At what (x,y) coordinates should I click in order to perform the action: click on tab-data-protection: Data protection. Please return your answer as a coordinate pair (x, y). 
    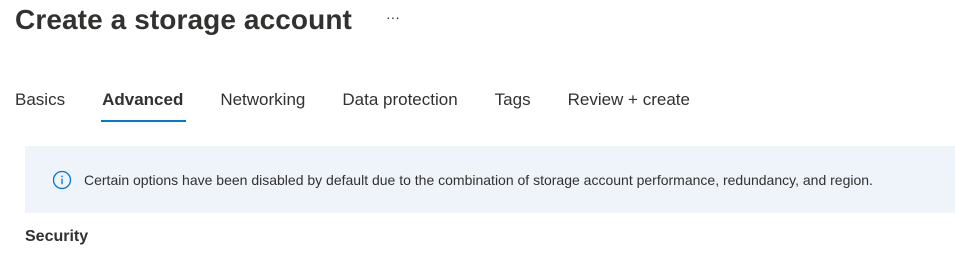
    Looking at the image, I should click on (399, 104).